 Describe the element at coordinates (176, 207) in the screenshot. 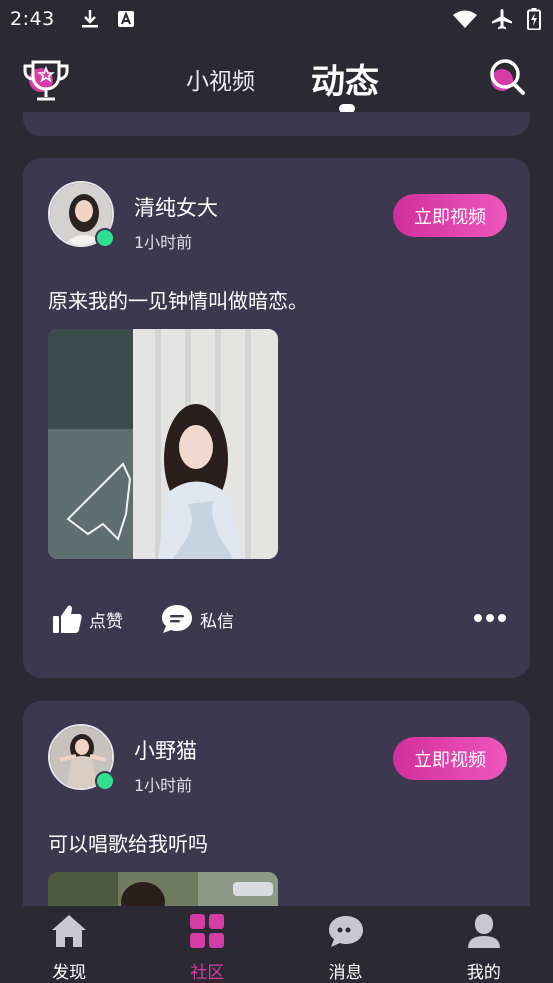

I see `username: 清纯女大` at that location.